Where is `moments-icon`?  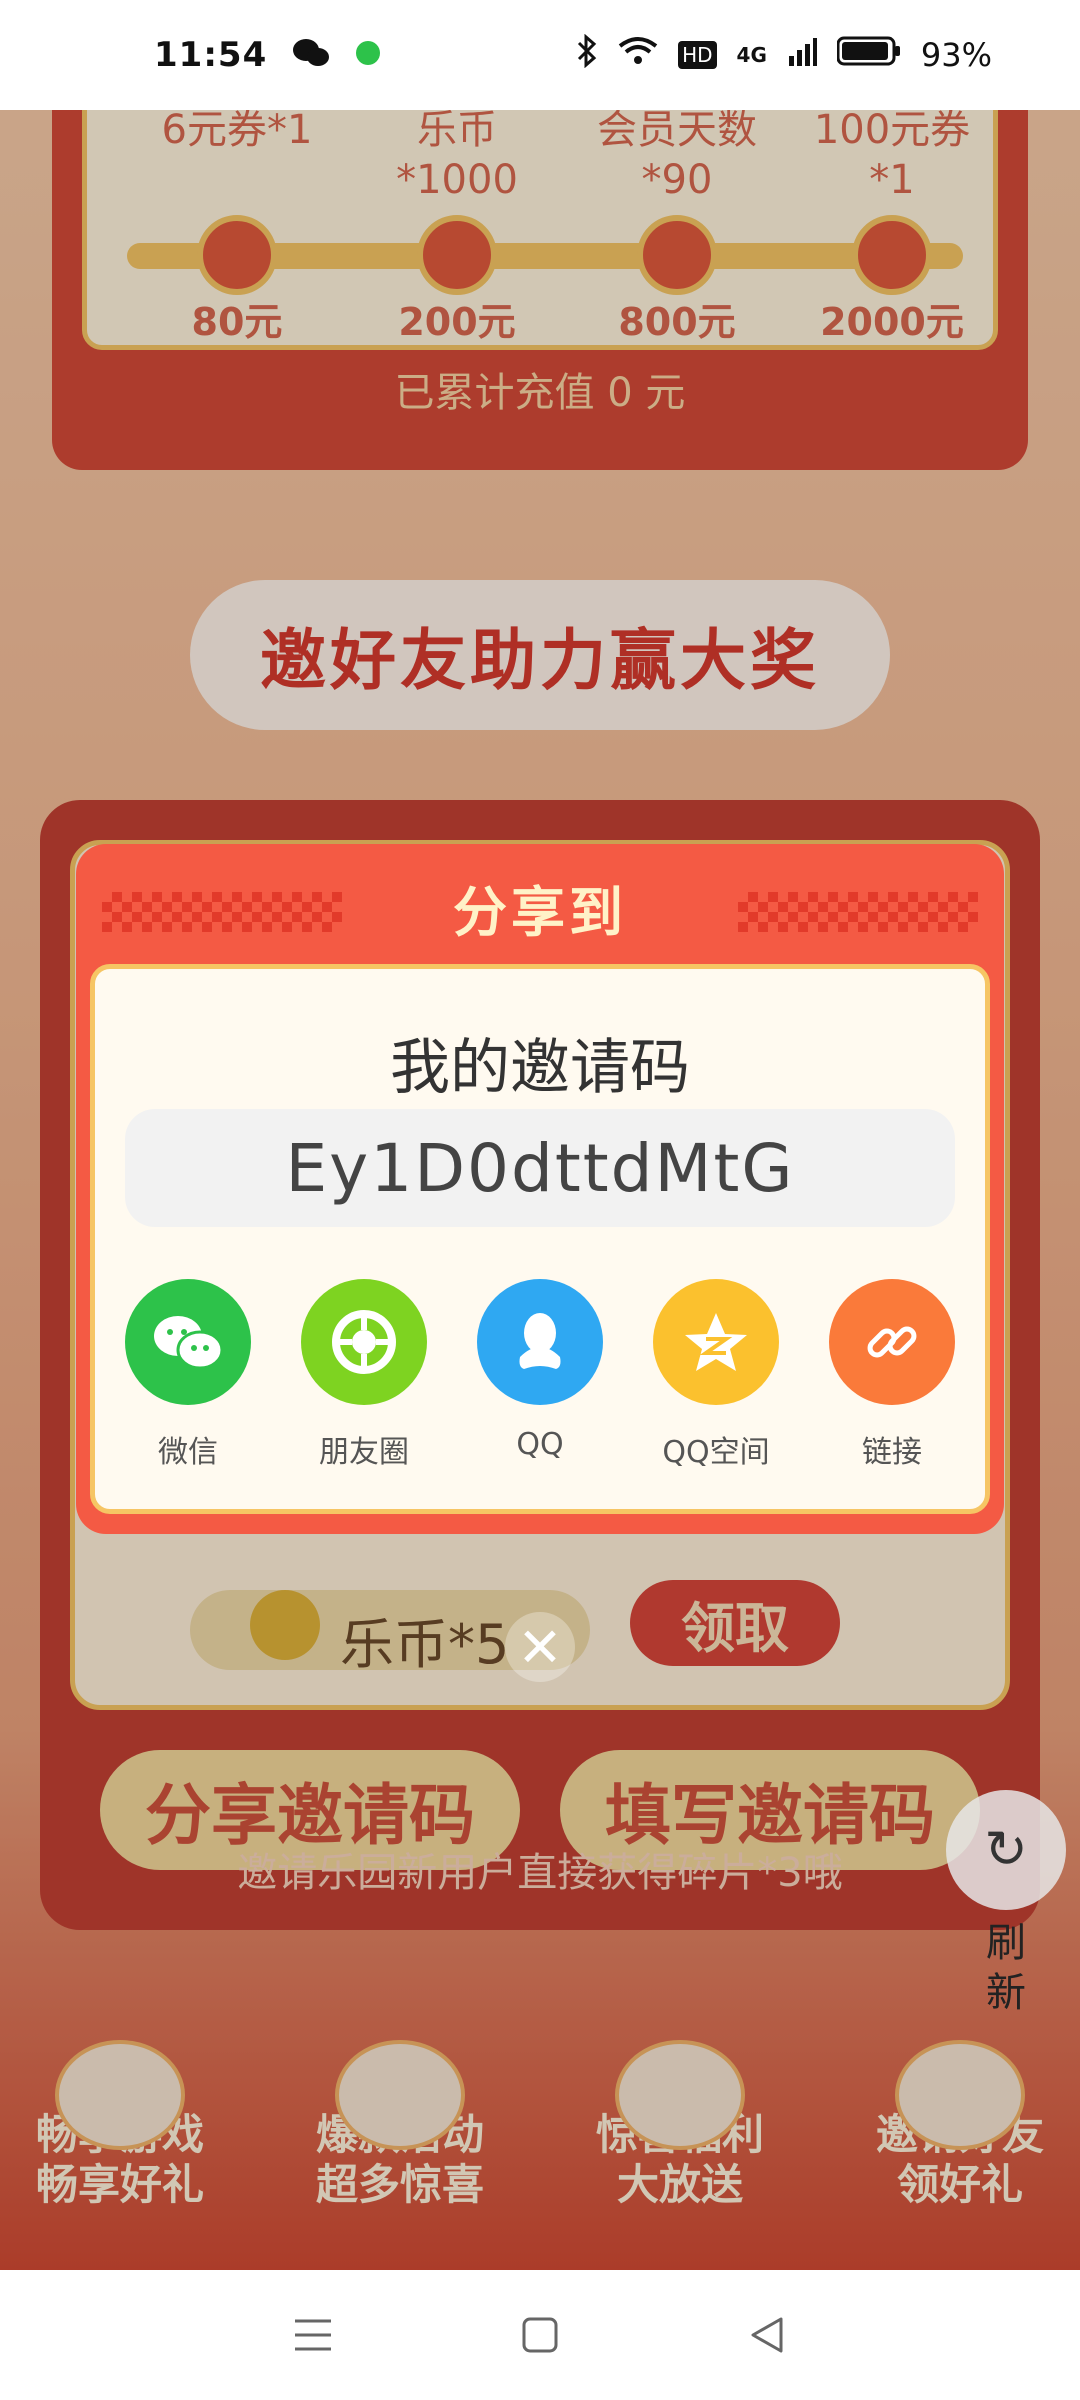 moments-icon is located at coordinates (364, 1342).